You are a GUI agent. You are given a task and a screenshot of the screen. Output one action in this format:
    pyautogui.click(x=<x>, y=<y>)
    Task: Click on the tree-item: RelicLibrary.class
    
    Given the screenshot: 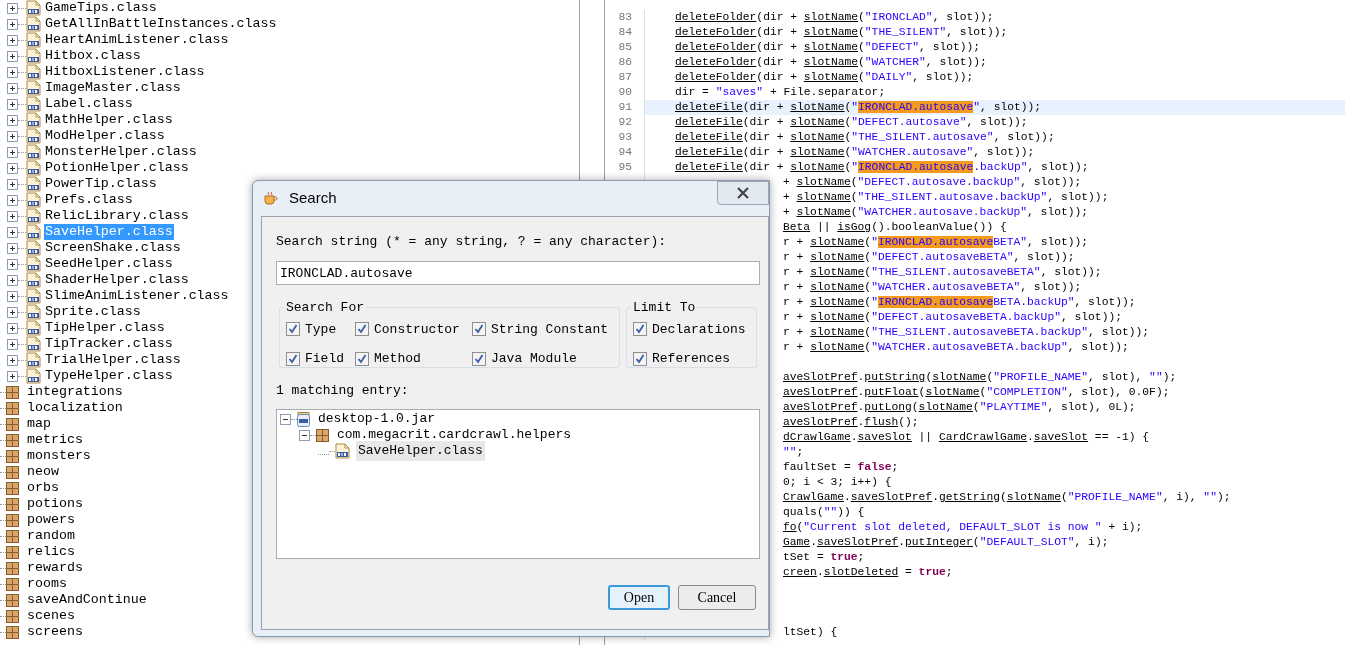 What is the action you would take?
    pyautogui.click(x=117, y=216)
    